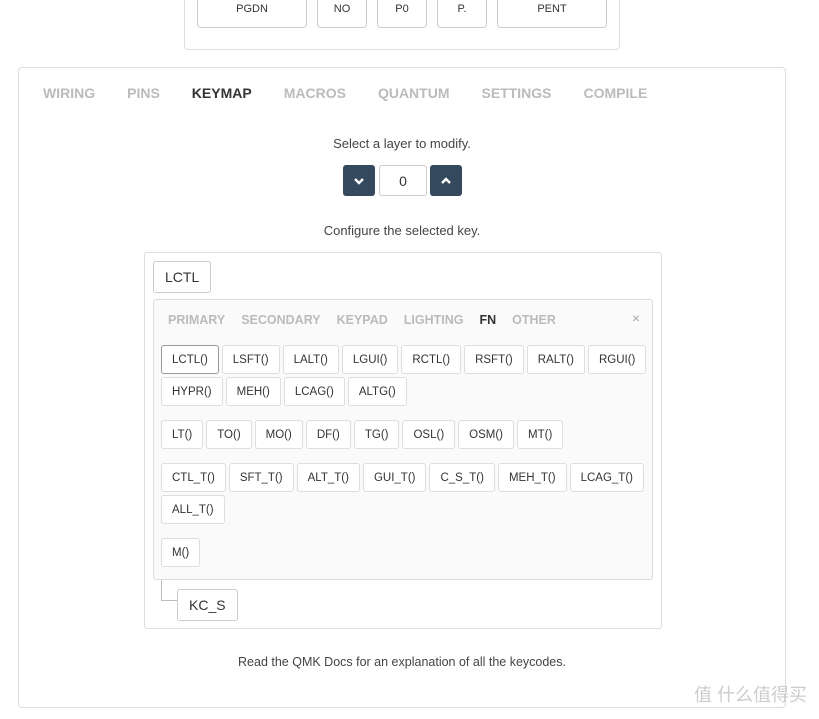 Image resolution: width=819 pixels, height=719 pixels. I want to click on tree-connector, so click(169, 590).